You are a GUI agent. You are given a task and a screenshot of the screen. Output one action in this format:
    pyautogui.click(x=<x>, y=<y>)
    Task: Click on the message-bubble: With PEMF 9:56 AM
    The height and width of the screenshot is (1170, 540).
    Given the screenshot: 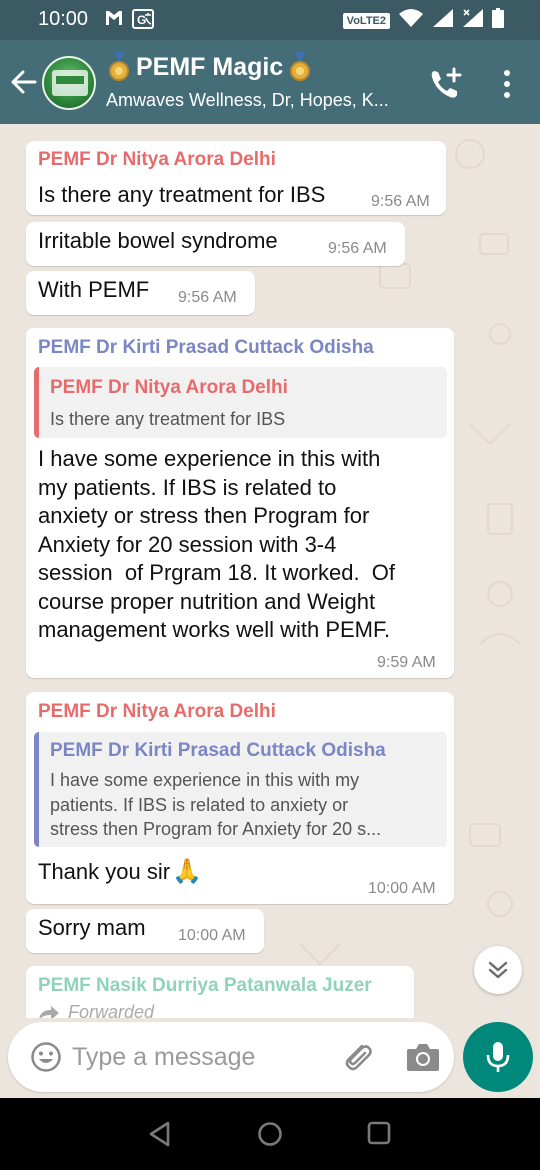 What is the action you would take?
    pyautogui.click(x=140, y=293)
    